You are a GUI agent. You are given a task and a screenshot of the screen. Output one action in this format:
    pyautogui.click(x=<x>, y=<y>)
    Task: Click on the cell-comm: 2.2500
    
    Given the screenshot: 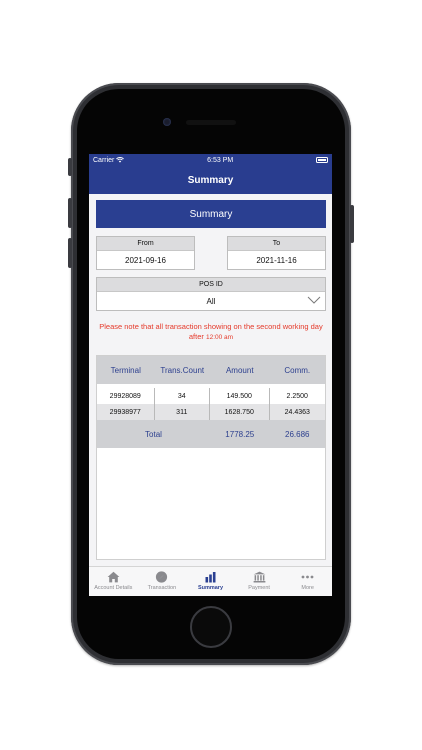 What is the action you would take?
    pyautogui.click(x=297, y=396)
    